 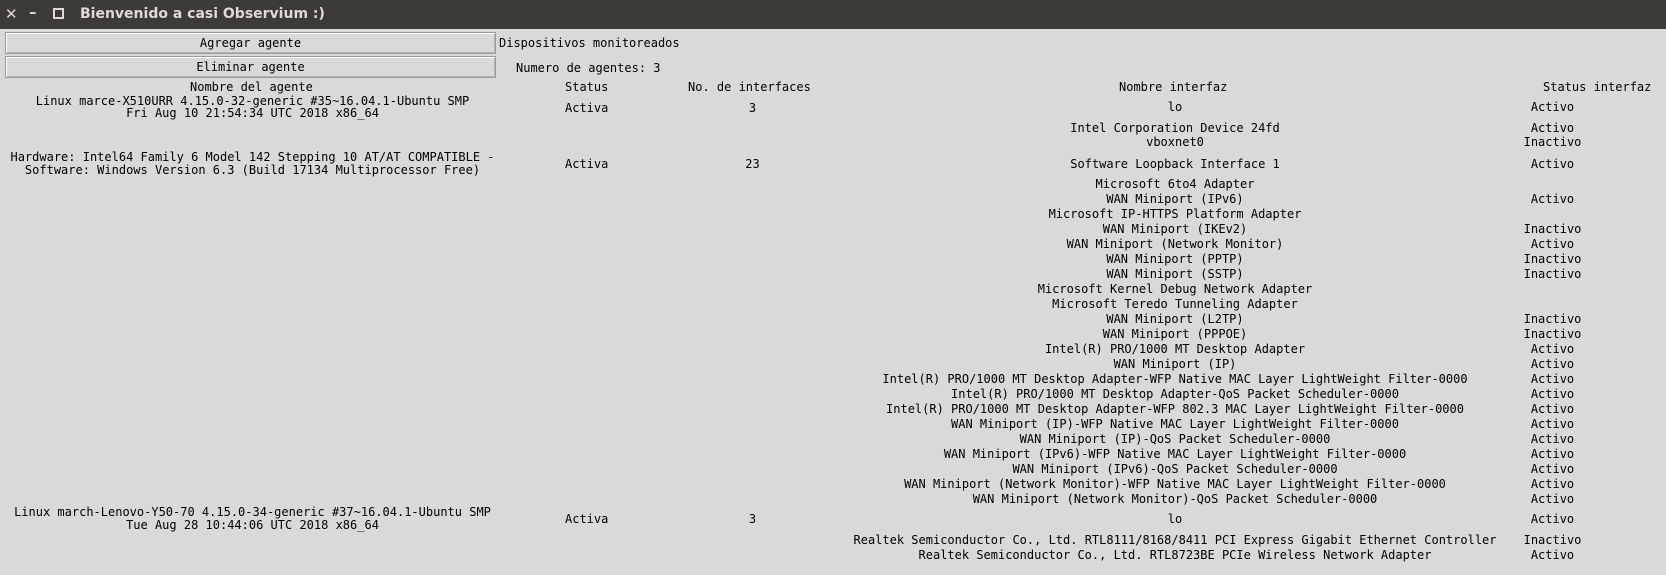 What do you see at coordinates (588, 68) in the screenshot?
I see `agent-count-label: Numero de agentes: 3` at bounding box center [588, 68].